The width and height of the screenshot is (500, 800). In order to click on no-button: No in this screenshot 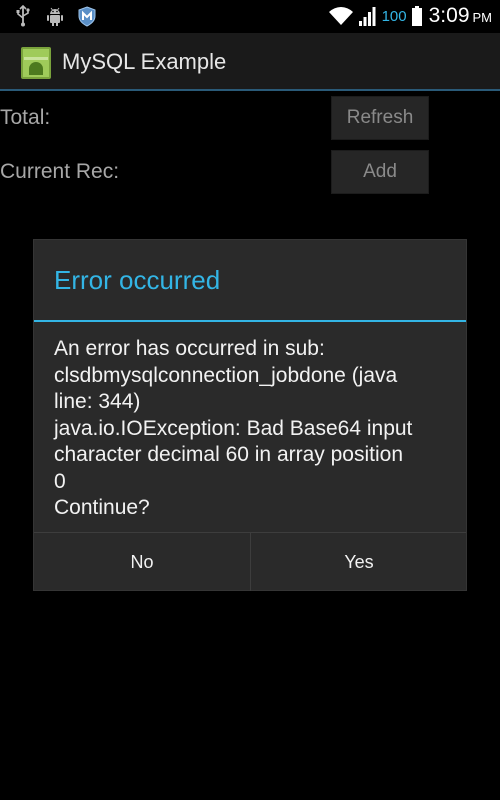, I will do `click(142, 562)`.